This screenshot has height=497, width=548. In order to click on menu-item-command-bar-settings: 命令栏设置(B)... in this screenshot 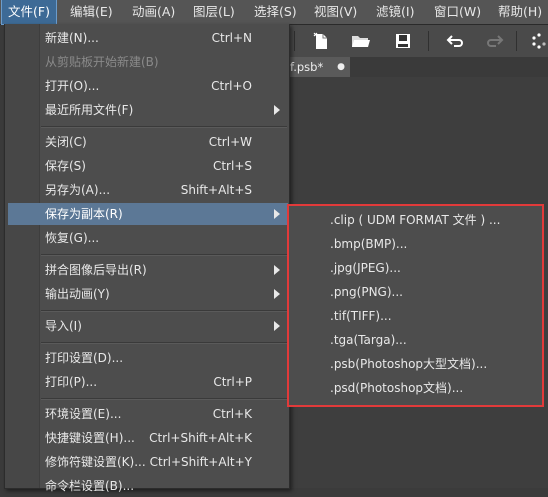, I will do `click(148, 486)`.